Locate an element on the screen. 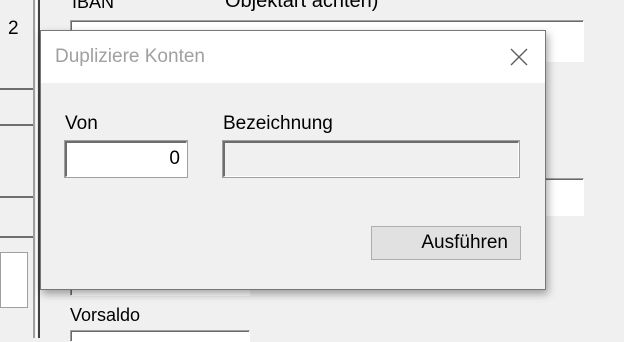  execute-button: Ausführen is located at coordinates (446, 243).